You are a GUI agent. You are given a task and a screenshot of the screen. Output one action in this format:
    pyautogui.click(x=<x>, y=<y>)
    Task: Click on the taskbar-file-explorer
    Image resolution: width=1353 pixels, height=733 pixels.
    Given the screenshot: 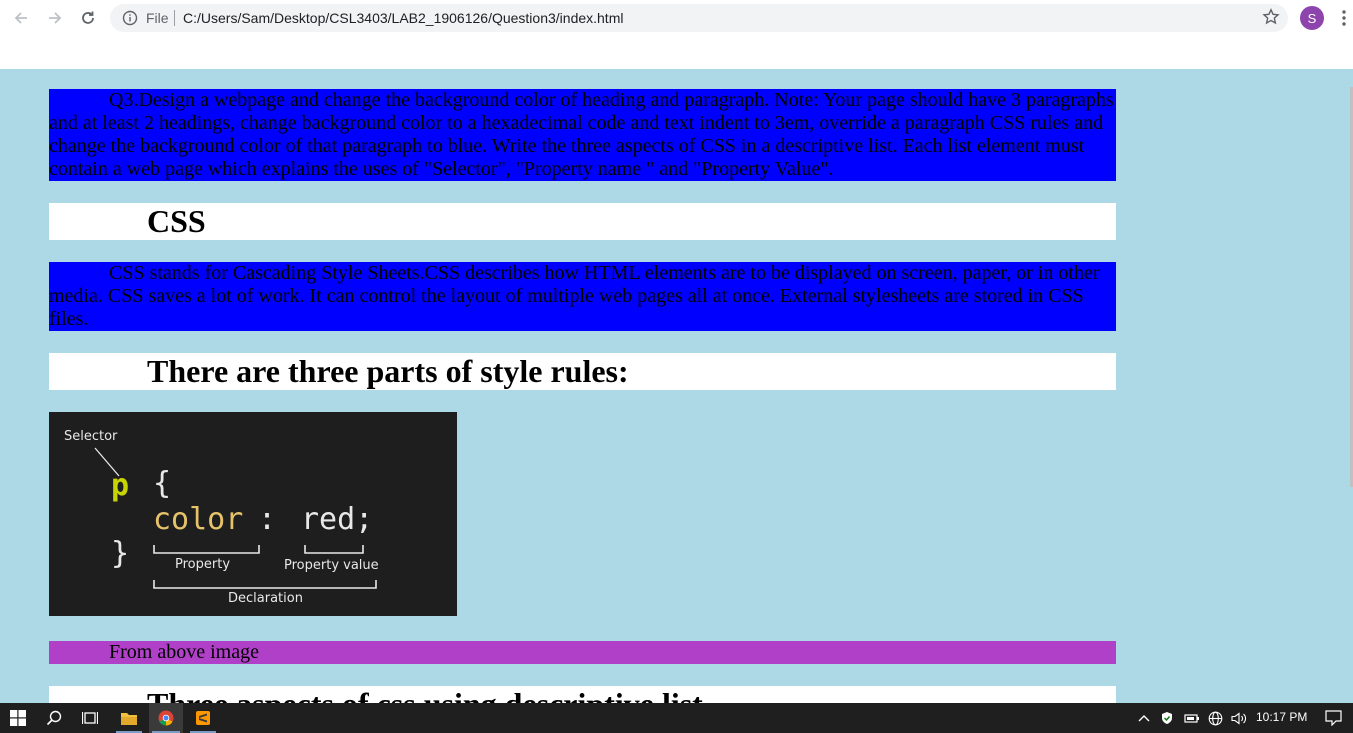 What is the action you would take?
    pyautogui.click(x=129, y=718)
    